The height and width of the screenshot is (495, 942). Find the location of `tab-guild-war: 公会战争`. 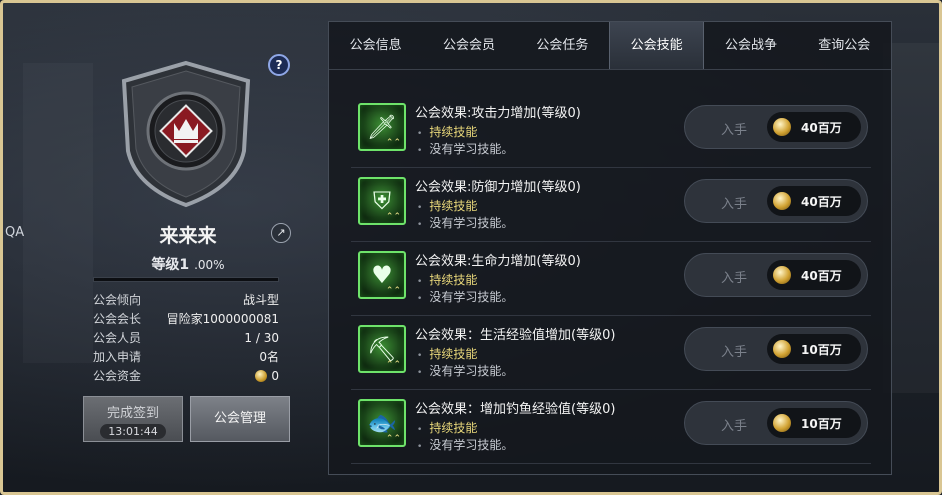

tab-guild-war: 公会战争 is located at coordinates (750, 45).